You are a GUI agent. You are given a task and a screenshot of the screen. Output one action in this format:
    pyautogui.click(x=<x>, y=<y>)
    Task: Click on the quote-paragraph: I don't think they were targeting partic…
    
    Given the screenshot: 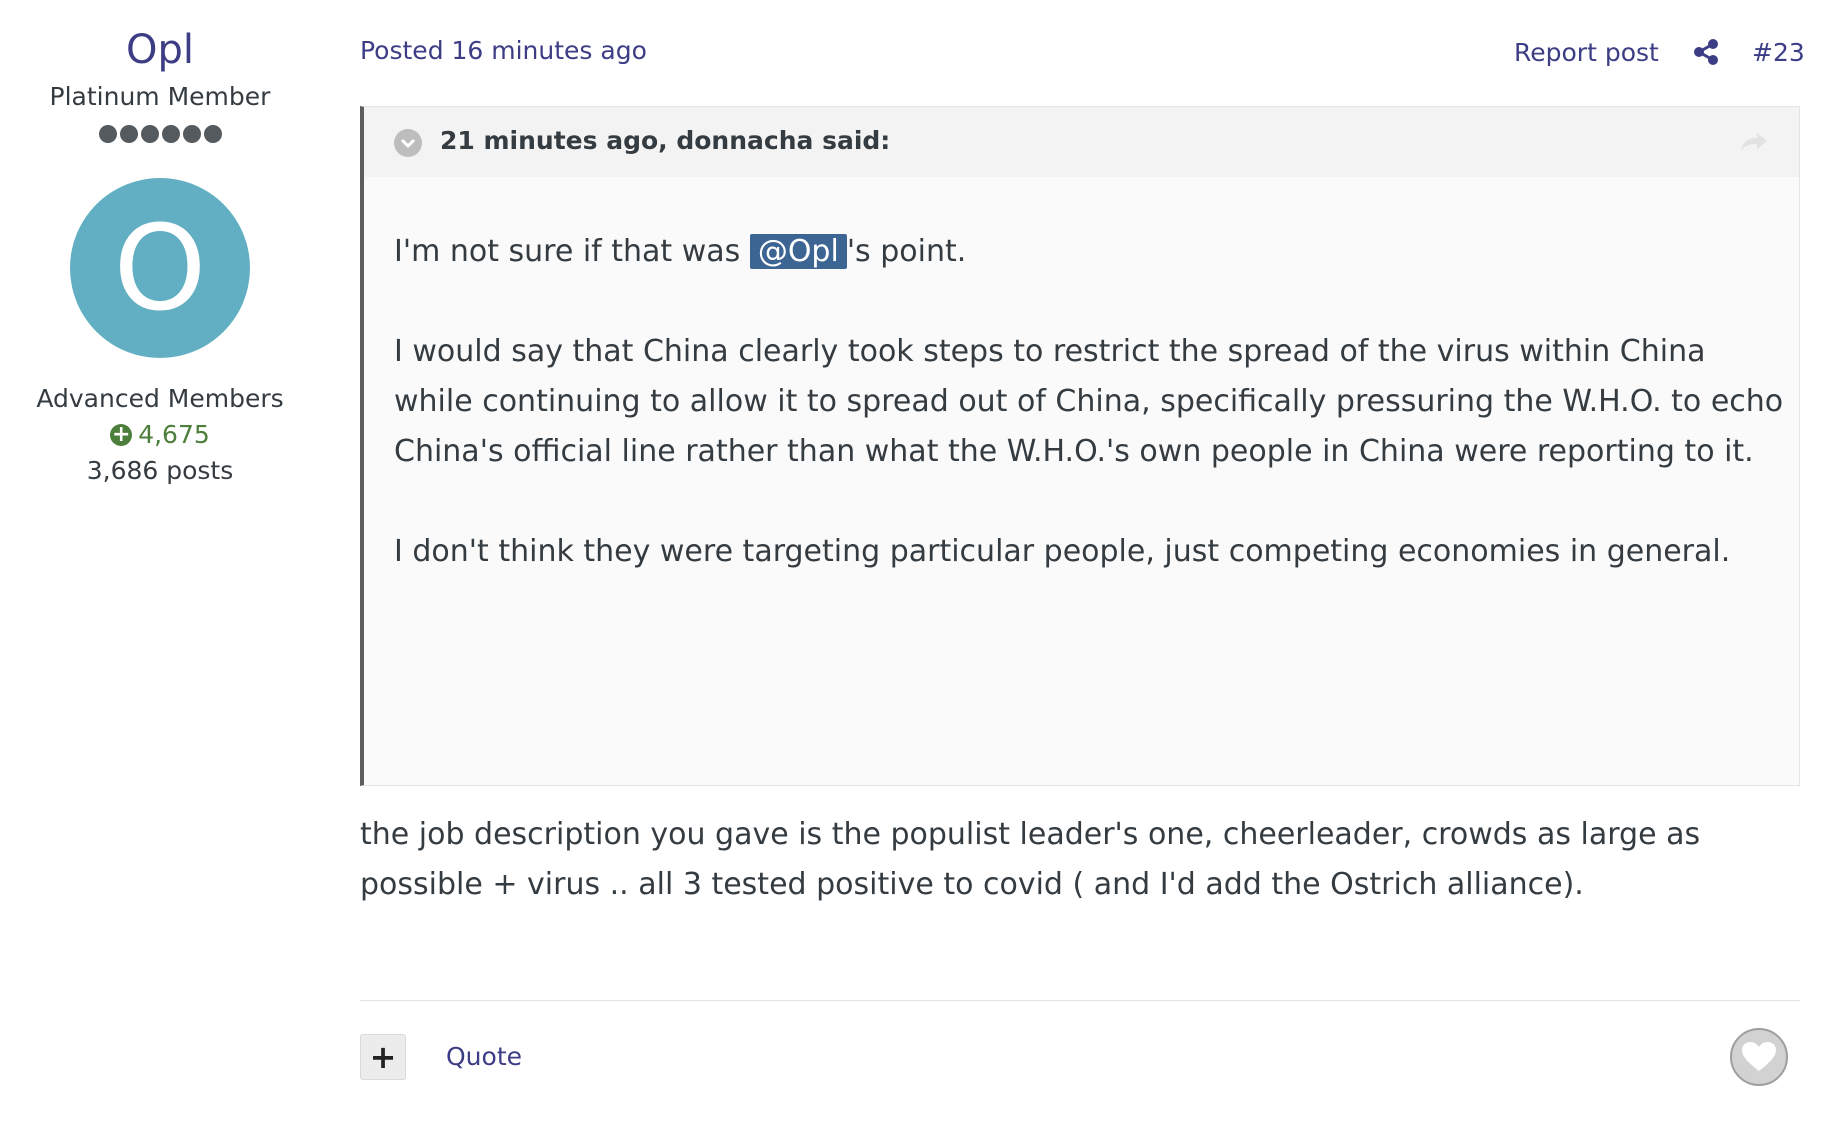 What is the action you would take?
    pyautogui.click(x=1062, y=551)
    